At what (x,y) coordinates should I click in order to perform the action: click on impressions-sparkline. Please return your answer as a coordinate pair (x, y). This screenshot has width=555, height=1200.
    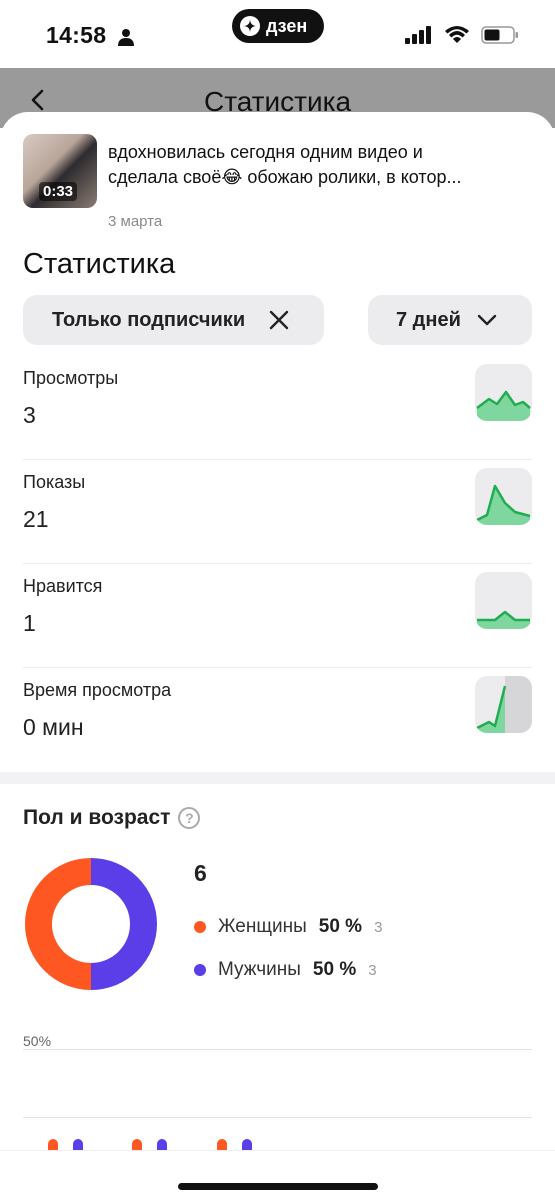
    Looking at the image, I should click on (503, 496).